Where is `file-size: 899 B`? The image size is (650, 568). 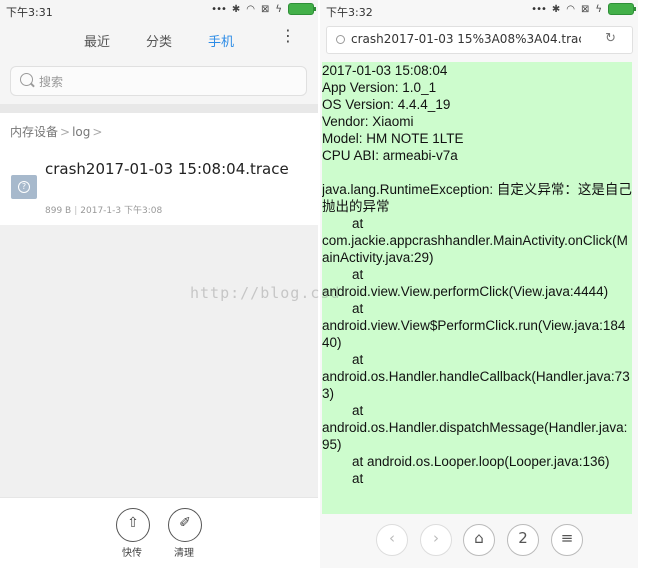 file-size: 899 B is located at coordinates (58, 211).